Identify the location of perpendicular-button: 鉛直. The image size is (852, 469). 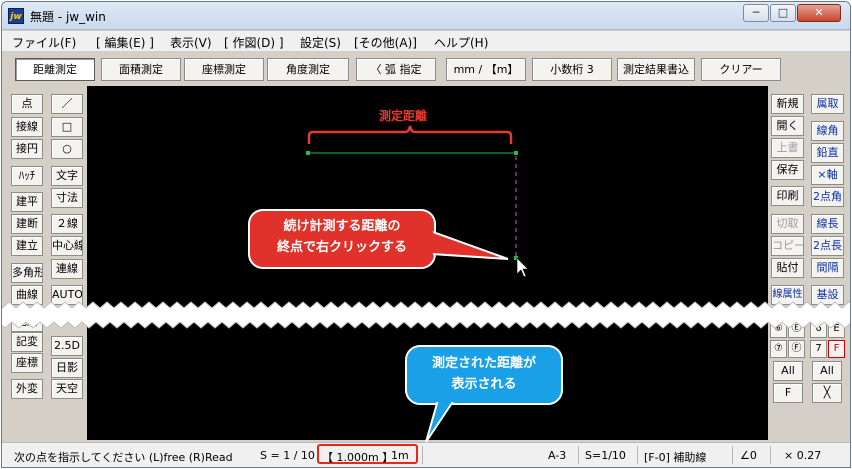
(827, 153).